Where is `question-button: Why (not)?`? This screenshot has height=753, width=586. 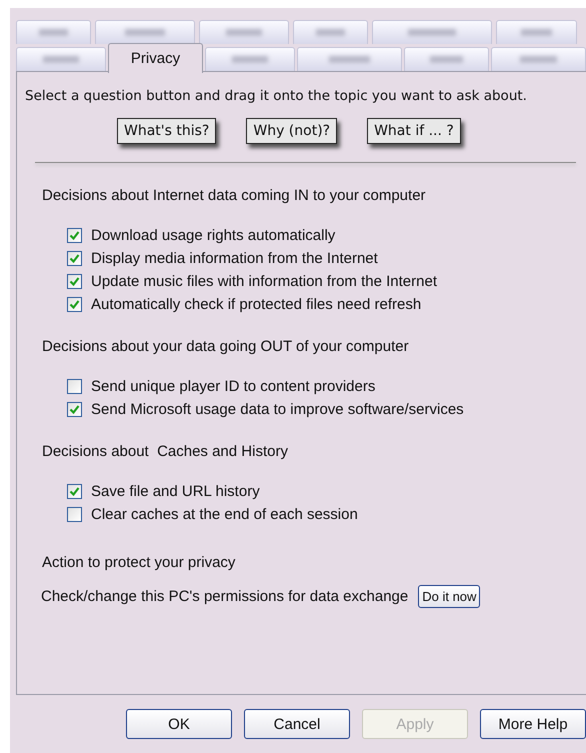 question-button: Why (not)? is located at coordinates (292, 131).